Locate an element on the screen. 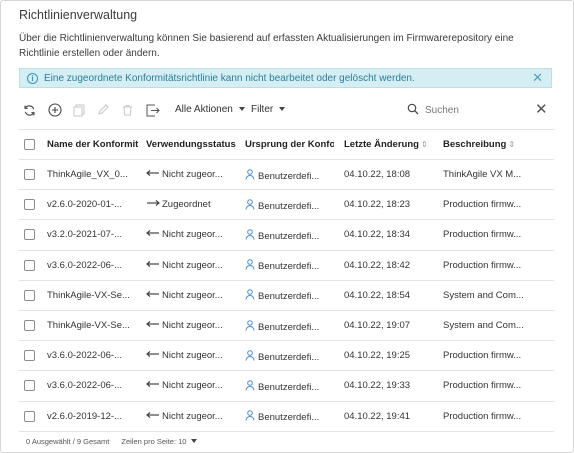 Image resolution: width=574 pixels, height=453 pixels. column-header-description-label: Beschreibung is located at coordinates (475, 144).